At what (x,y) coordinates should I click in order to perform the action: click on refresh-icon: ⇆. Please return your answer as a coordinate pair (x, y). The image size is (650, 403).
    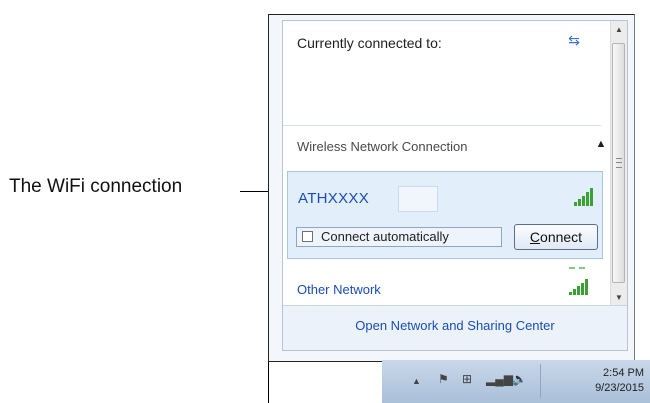
    Looking at the image, I should click on (574, 40).